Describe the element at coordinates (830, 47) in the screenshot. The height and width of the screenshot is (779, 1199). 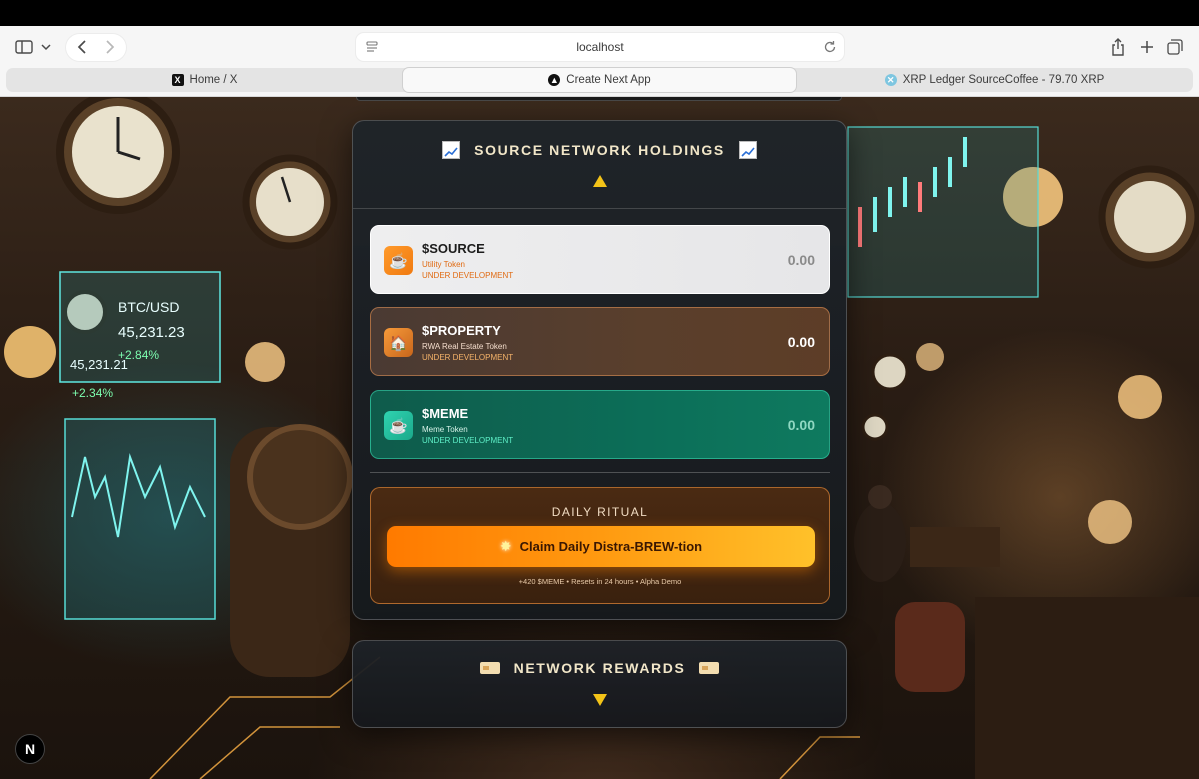
I see `reload-icon` at that location.